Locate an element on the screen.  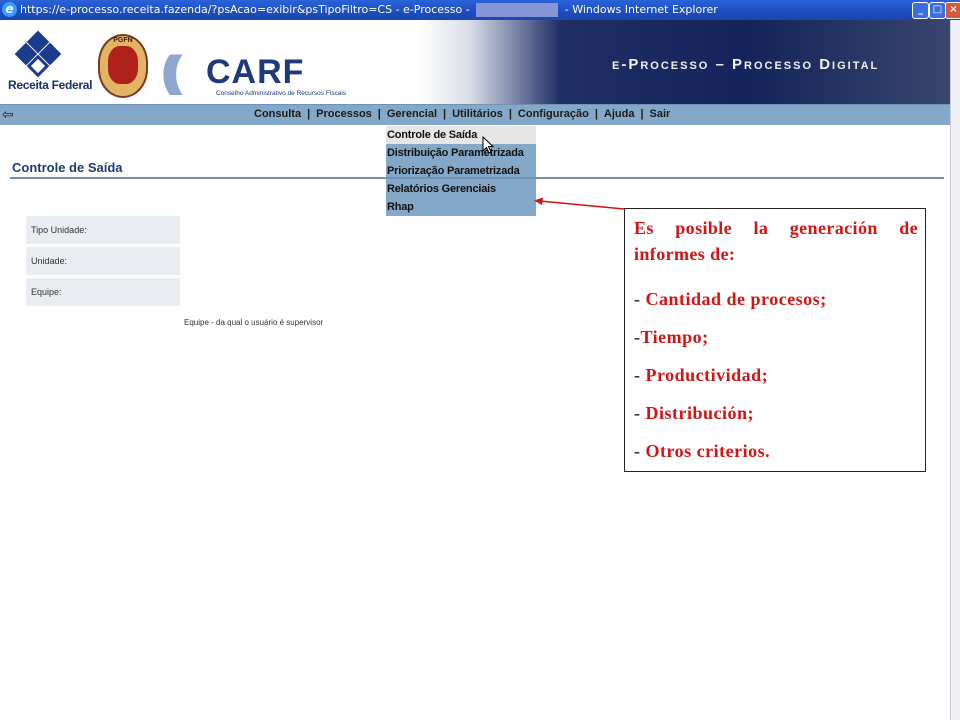
filter-form: Tipo Unidade: Unidade: Equipe: is located at coordinates (103, 262).